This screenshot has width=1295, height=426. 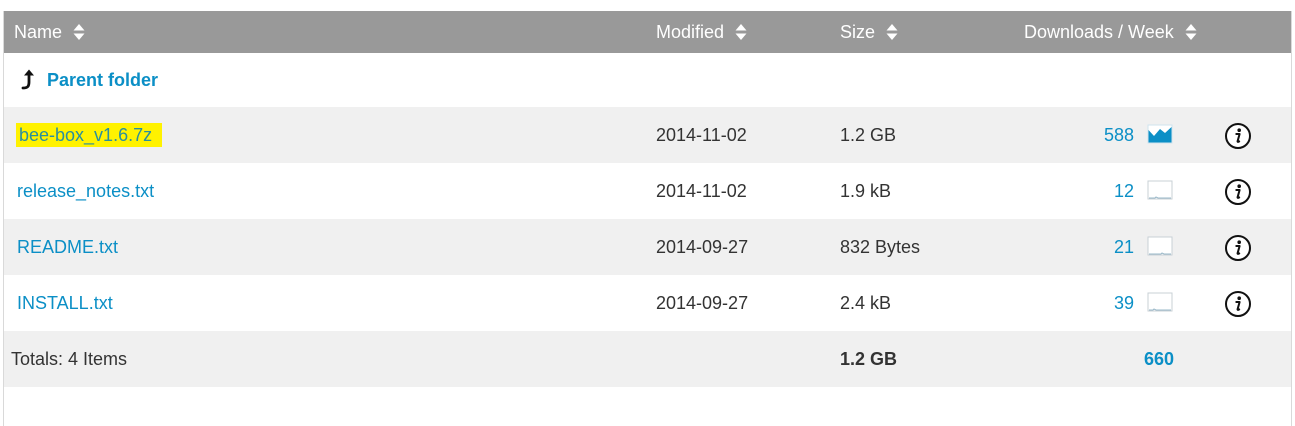 I want to click on table-row: release_notes.txt 2014-11-02 1.9 kB 12, so click(x=647, y=191).